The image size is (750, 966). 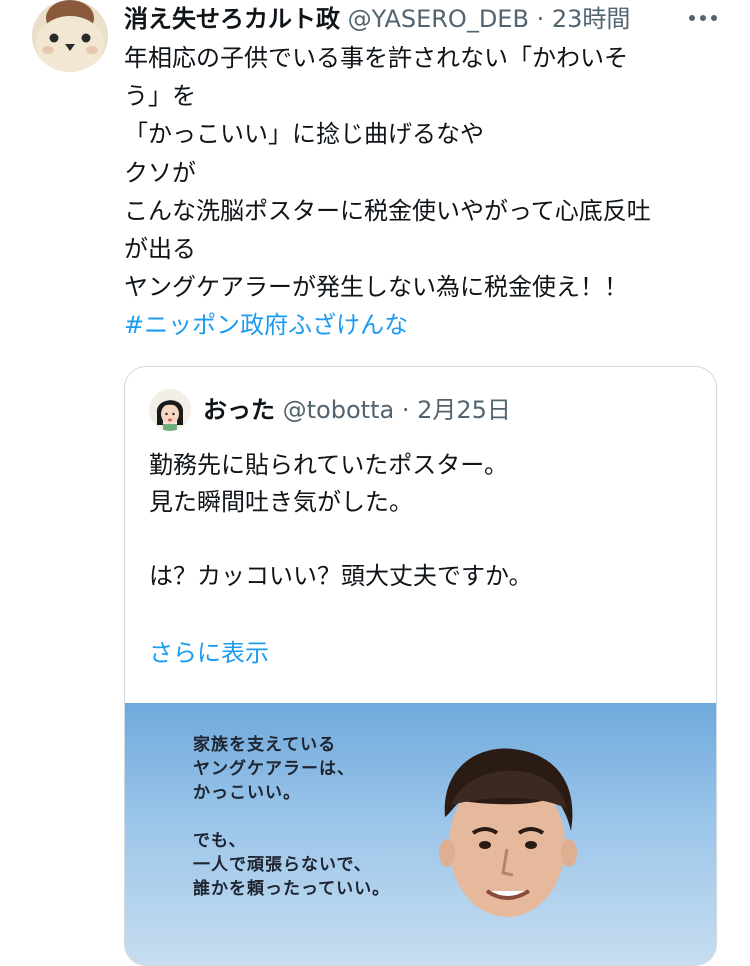 I want to click on quote-author-avatar, so click(x=170, y=410).